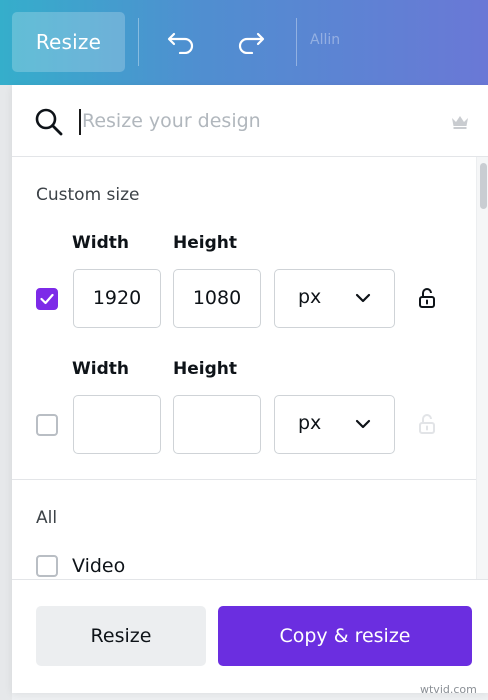  Describe the element at coordinates (47, 518) in the screenshot. I see `all-heading: All` at that location.